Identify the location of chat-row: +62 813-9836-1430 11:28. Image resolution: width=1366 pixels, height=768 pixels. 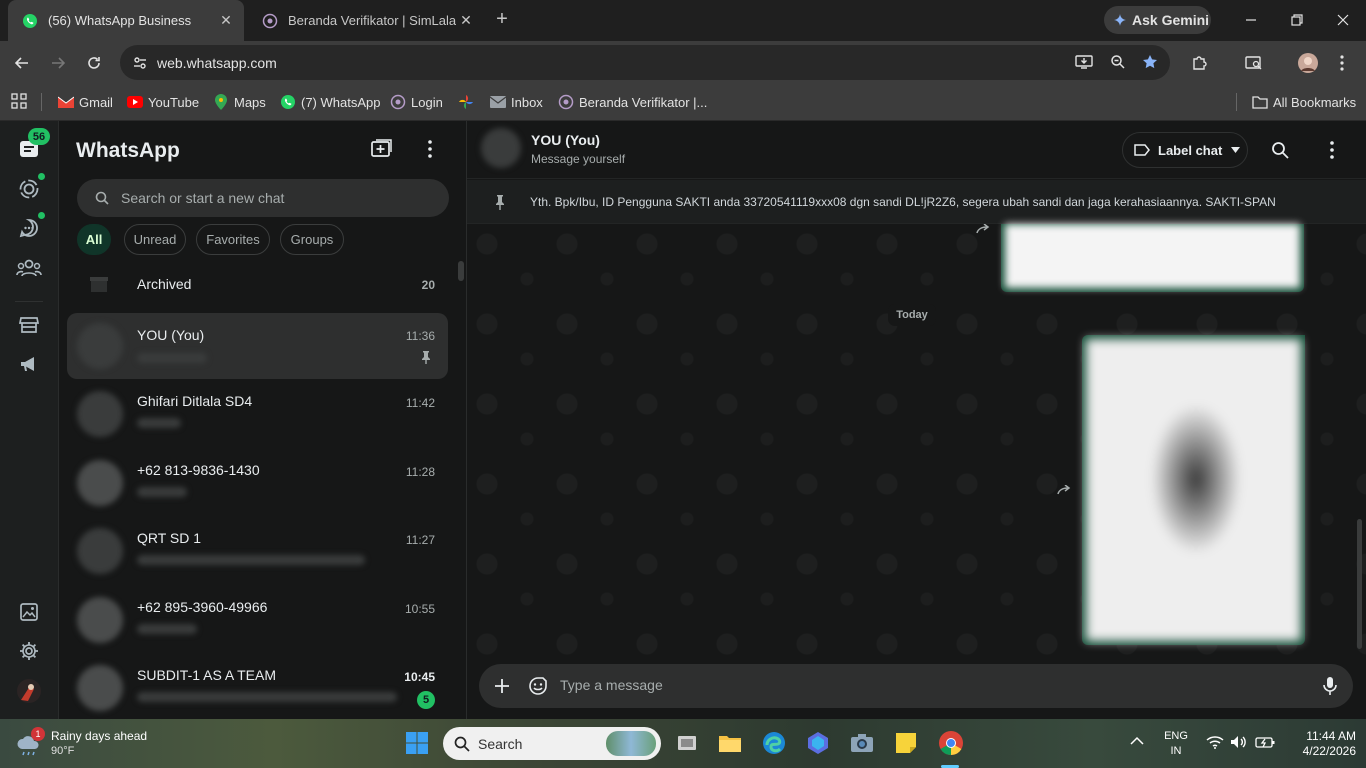
(257, 483).